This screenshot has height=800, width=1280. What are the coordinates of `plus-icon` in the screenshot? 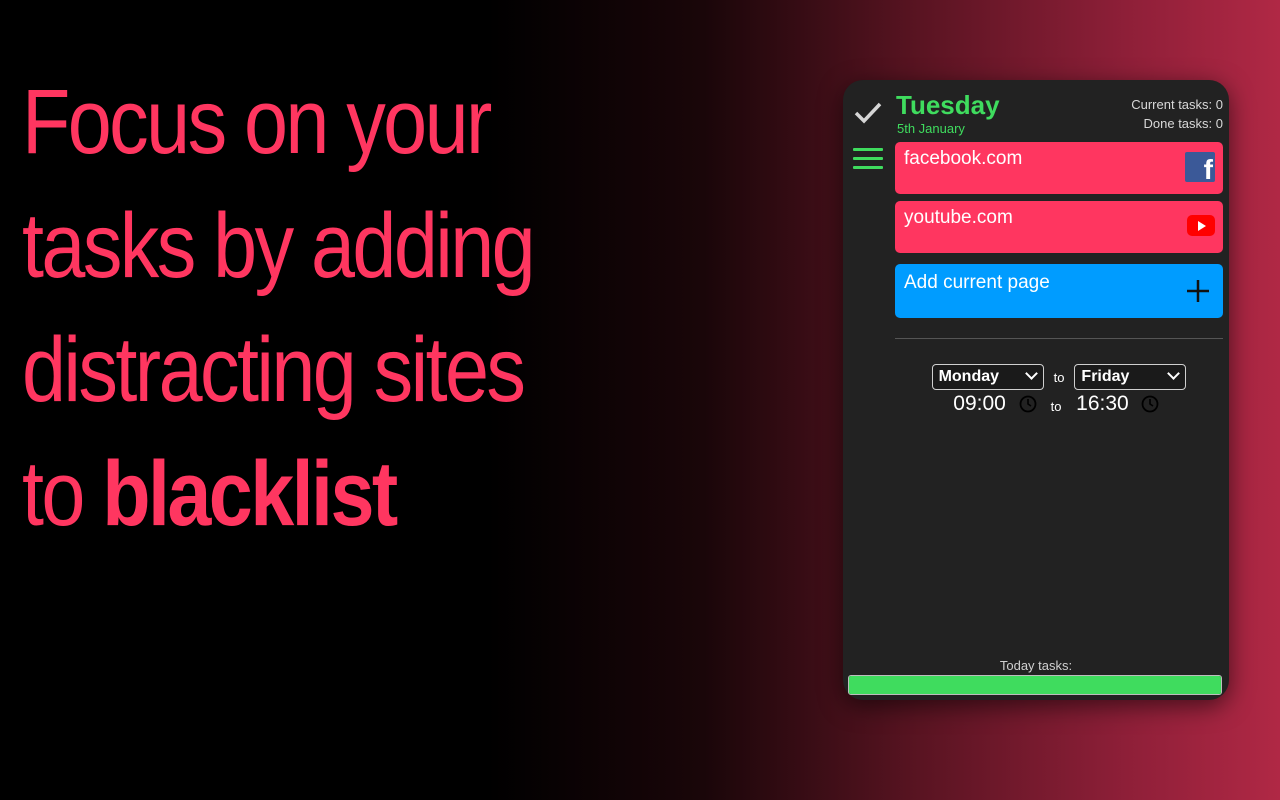 It's located at (1198, 291).